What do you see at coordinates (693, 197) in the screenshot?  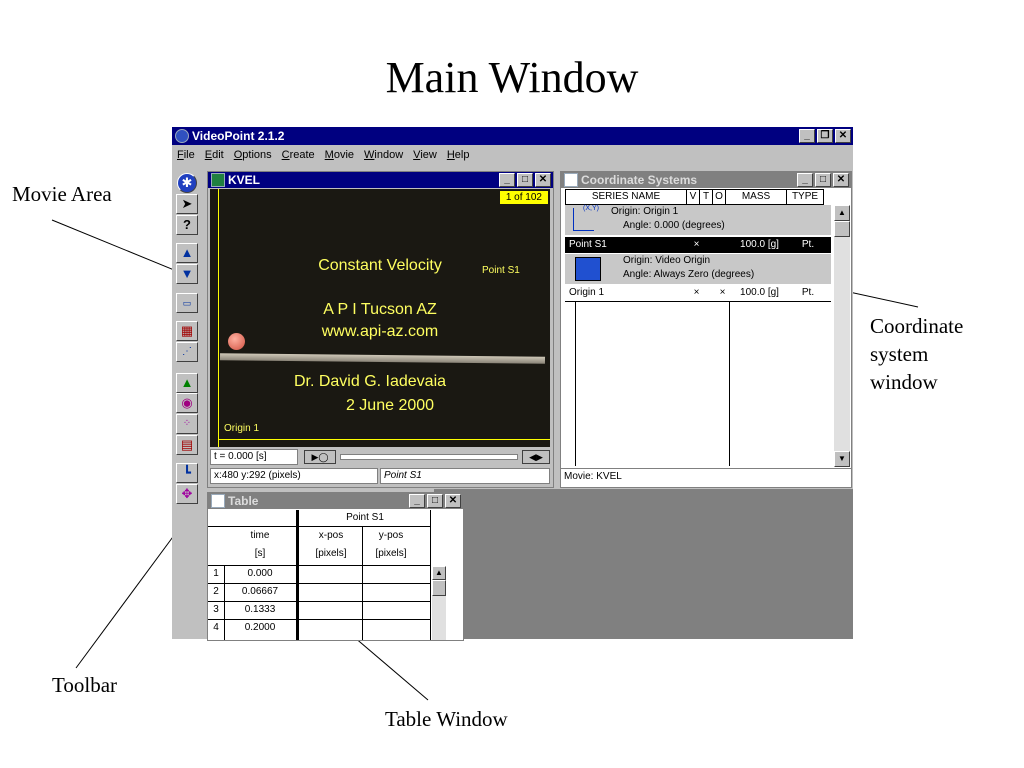 I see `col-v: V` at bounding box center [693, 197].